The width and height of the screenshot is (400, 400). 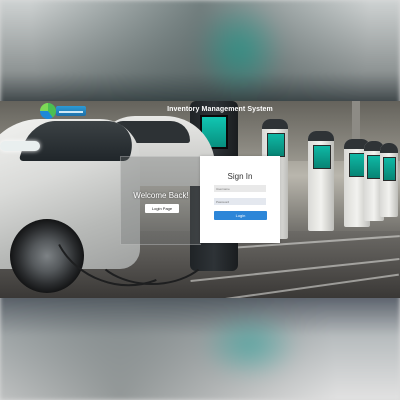 I want to click on welcome-title: Welcome Back!, so click(x=161, y=195).